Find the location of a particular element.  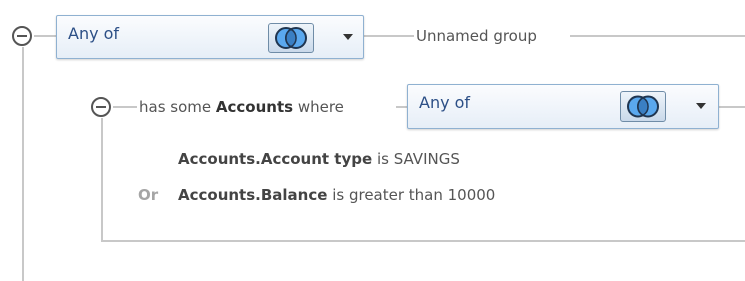

condition-row: Accounts.Account type is SAVINGS is located at coordinates (319, 159).